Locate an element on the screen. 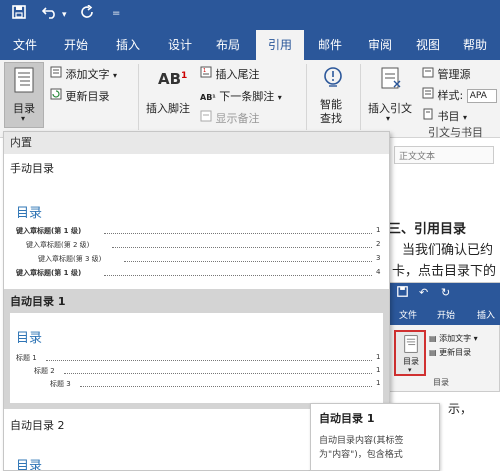 The height and width of the screenshot is (471, 500). footnote-icon: AB1 is located at coordinates (173, 79).